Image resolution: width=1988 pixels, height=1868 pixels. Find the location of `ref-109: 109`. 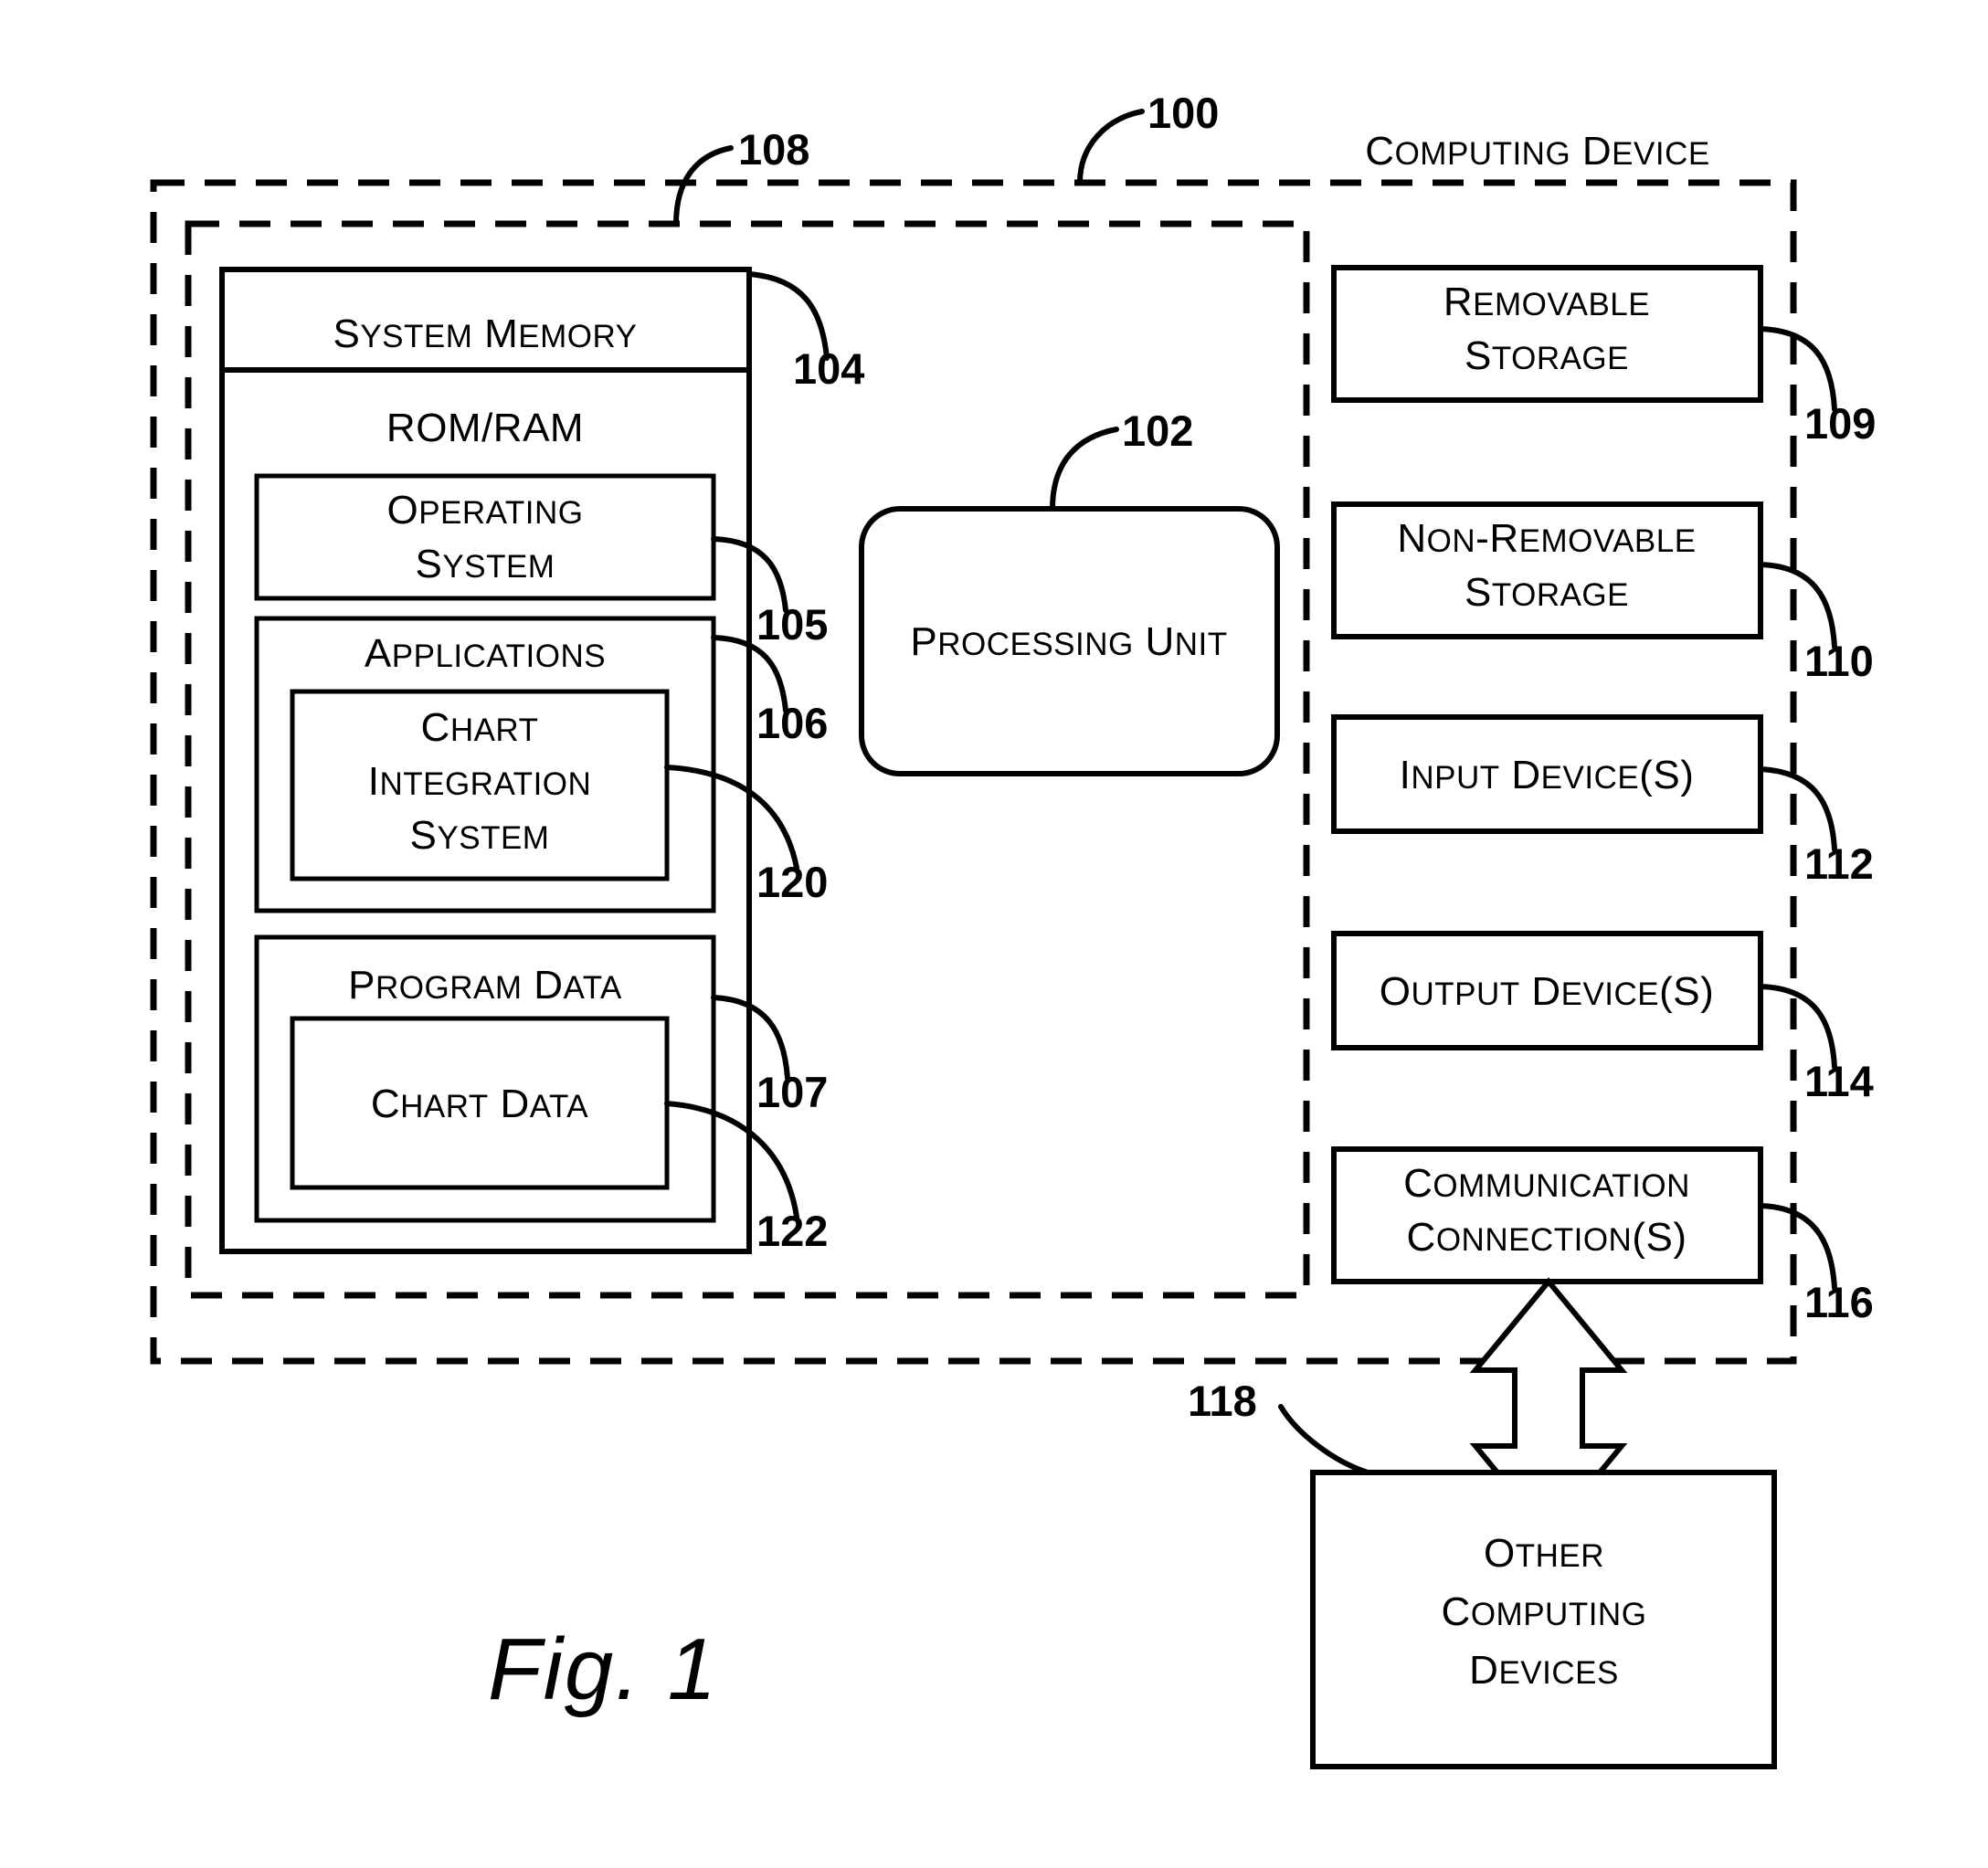

ref-109: 109 is located at coordinates (1840, 423).